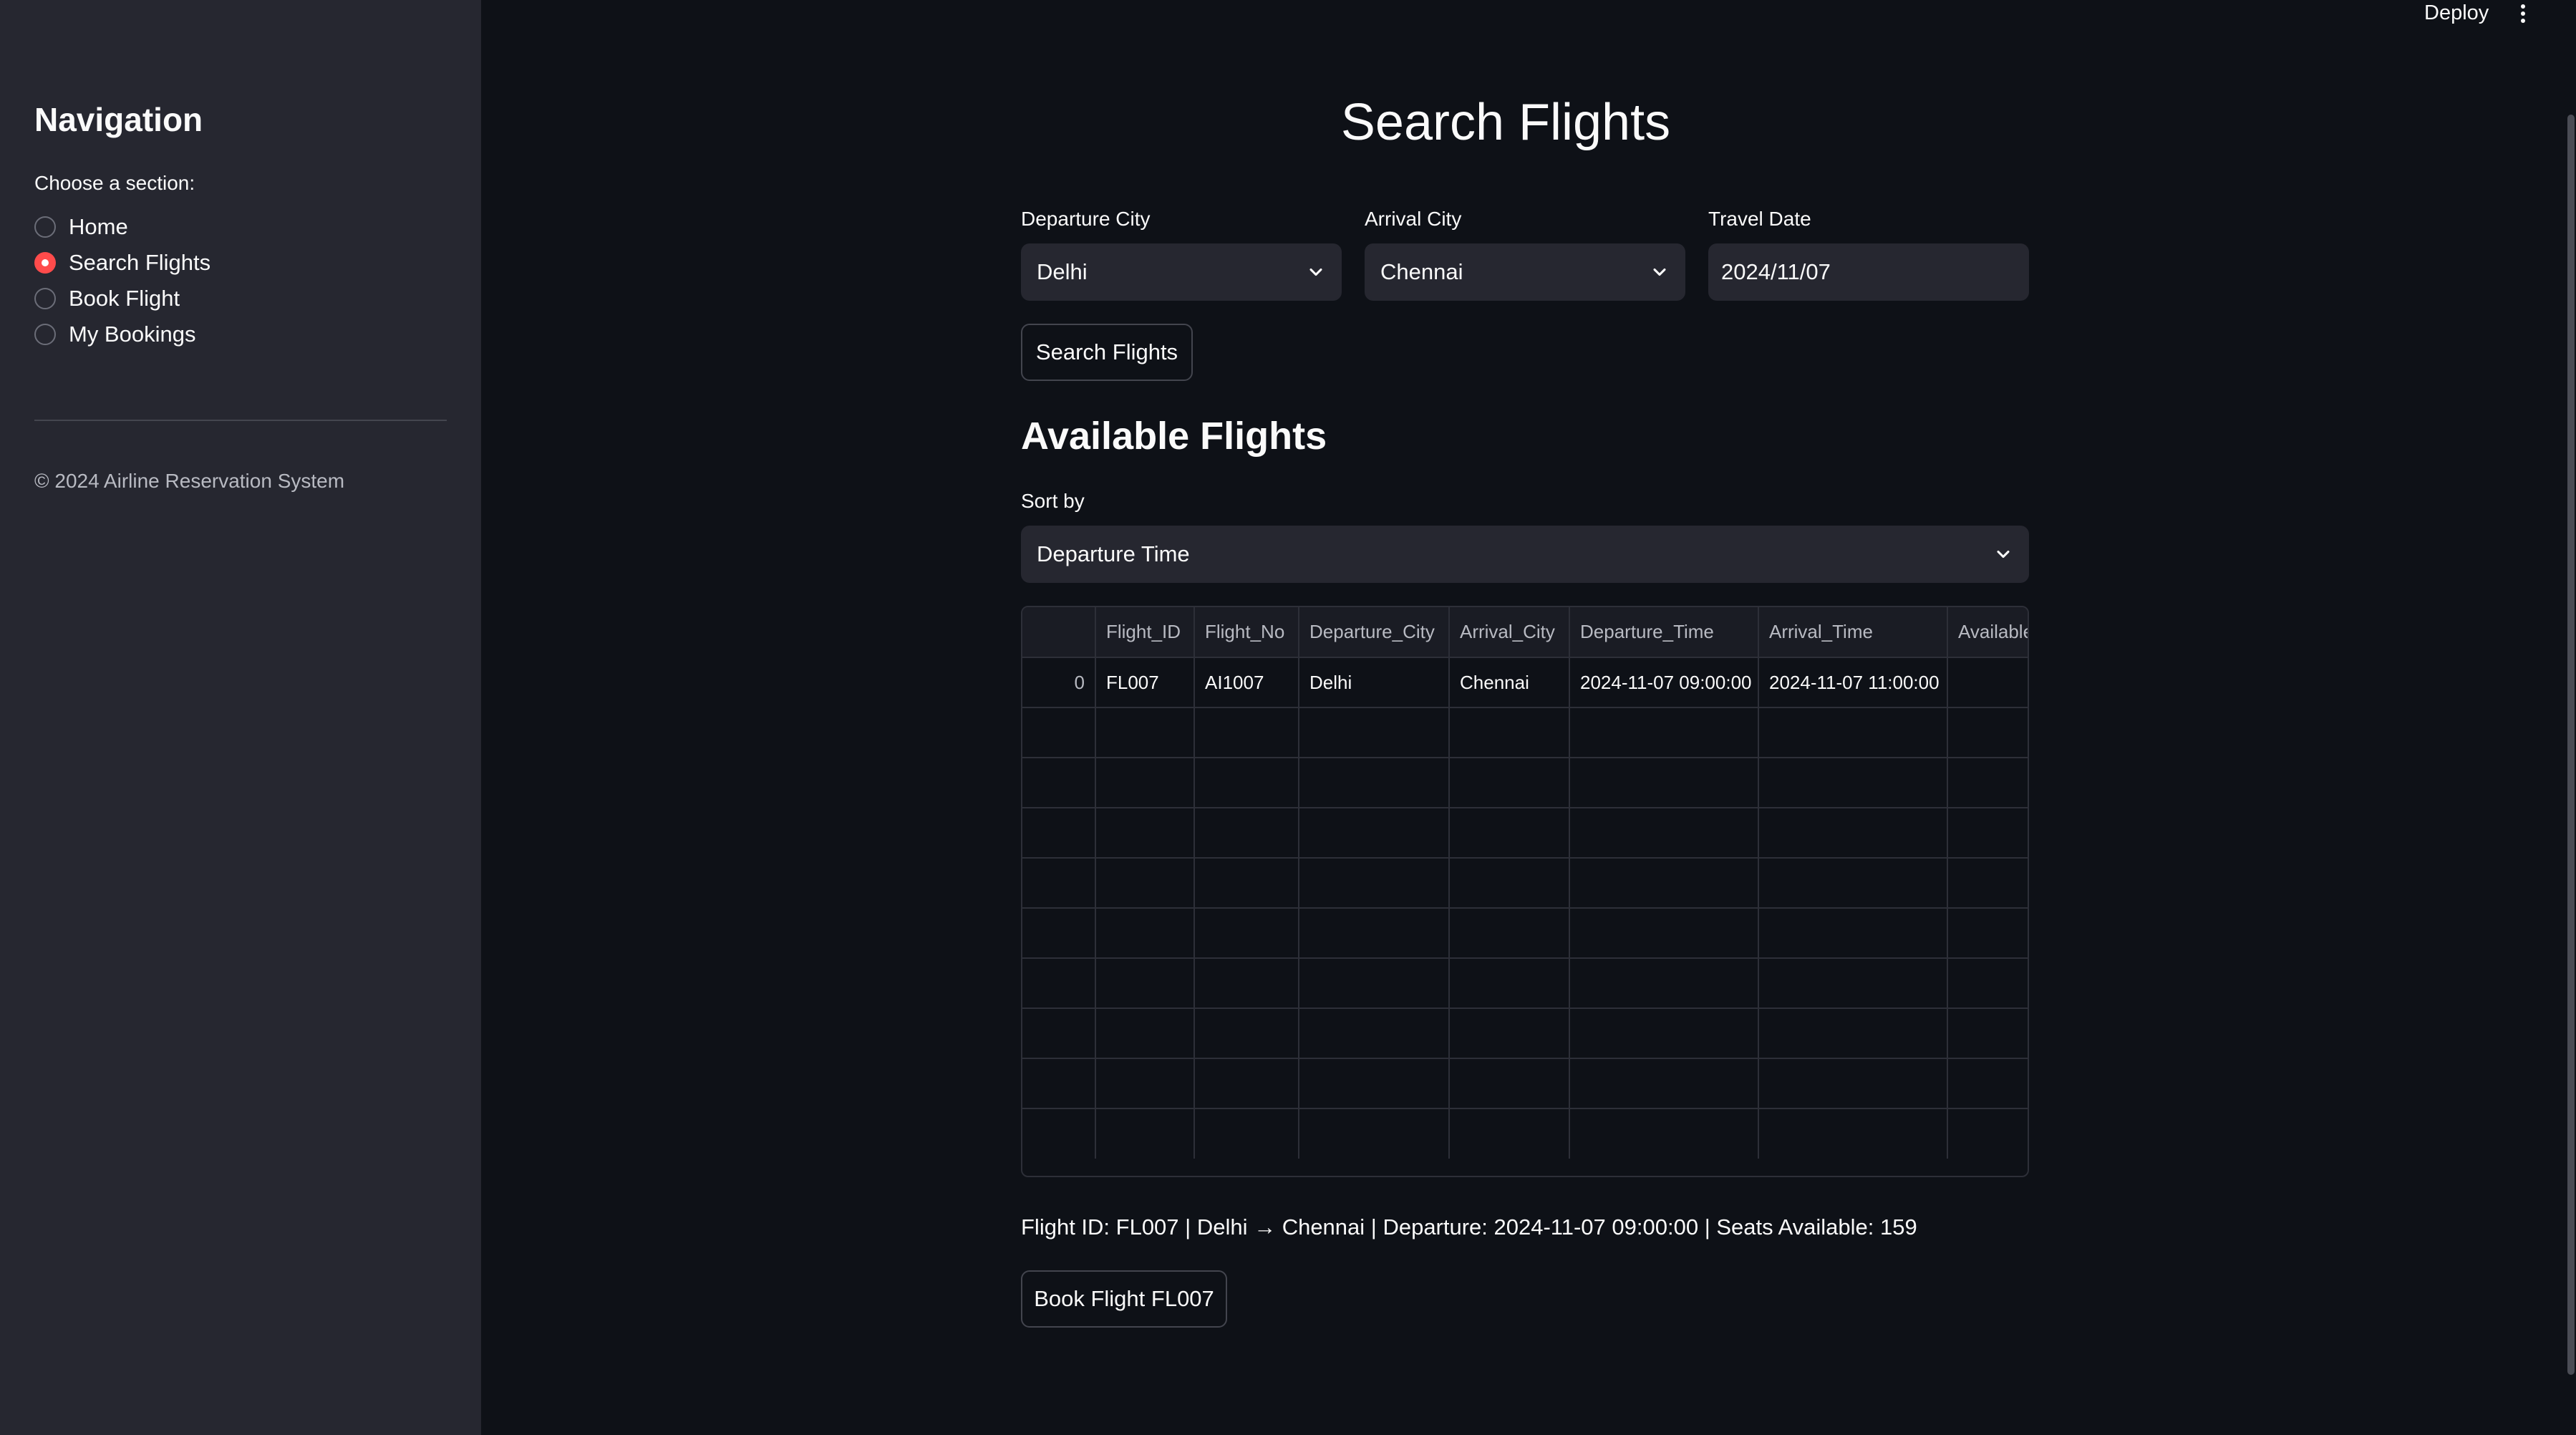 The image size is (2576, 1435). What do you see at coordinates (1664, 682) in the screenshot?
I see `table-cell-departure-time: 2024-11-07 09:00:00` at bounding box center [1664, 682].